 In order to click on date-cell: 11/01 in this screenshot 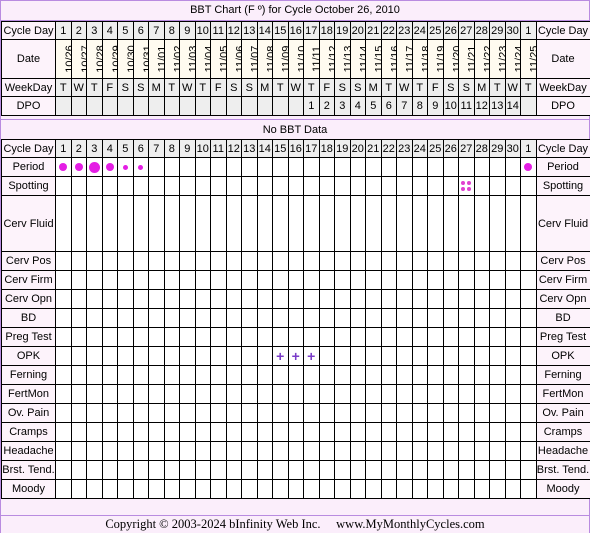, I will do `click(156, 59)`.